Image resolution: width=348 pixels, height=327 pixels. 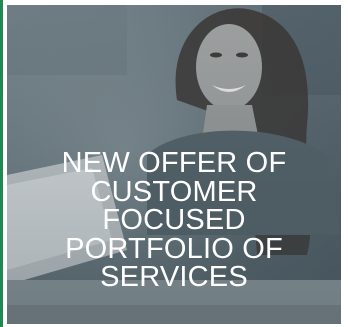 What do you see at coordinates (174, 277) in the screenshot?
I see `headline-line: SERVICES` at bounding box center [174, 277].